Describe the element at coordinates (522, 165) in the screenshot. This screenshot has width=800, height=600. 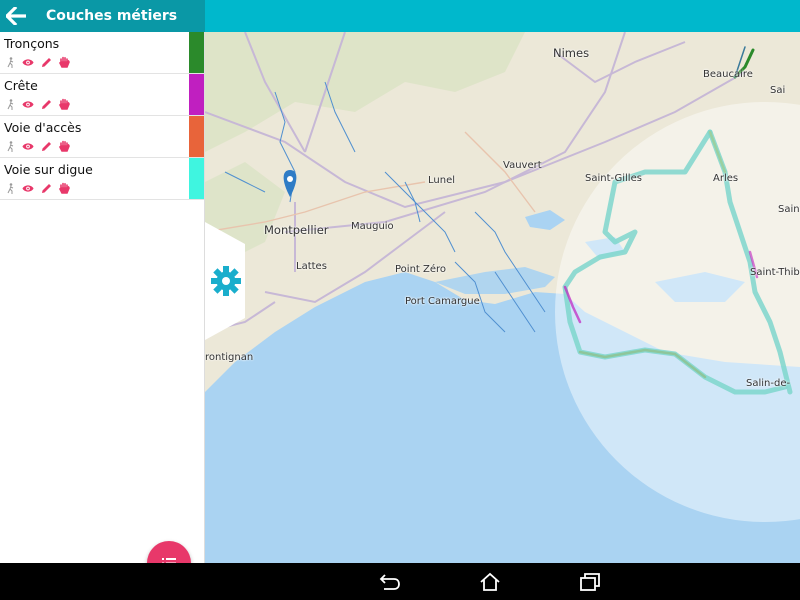
I see `map-label-vauvert: Vauvert` at that location.